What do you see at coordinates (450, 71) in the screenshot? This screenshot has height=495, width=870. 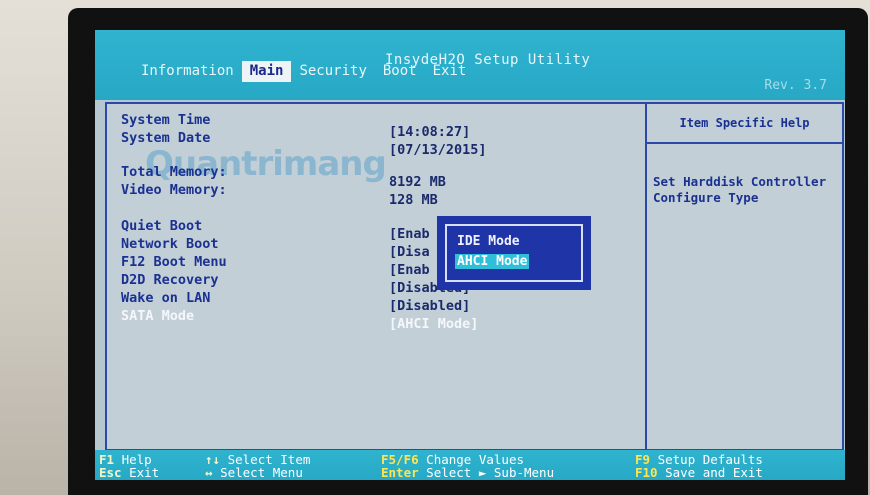 I see `tab-exit: Exit` at bounding box center [450, 71].